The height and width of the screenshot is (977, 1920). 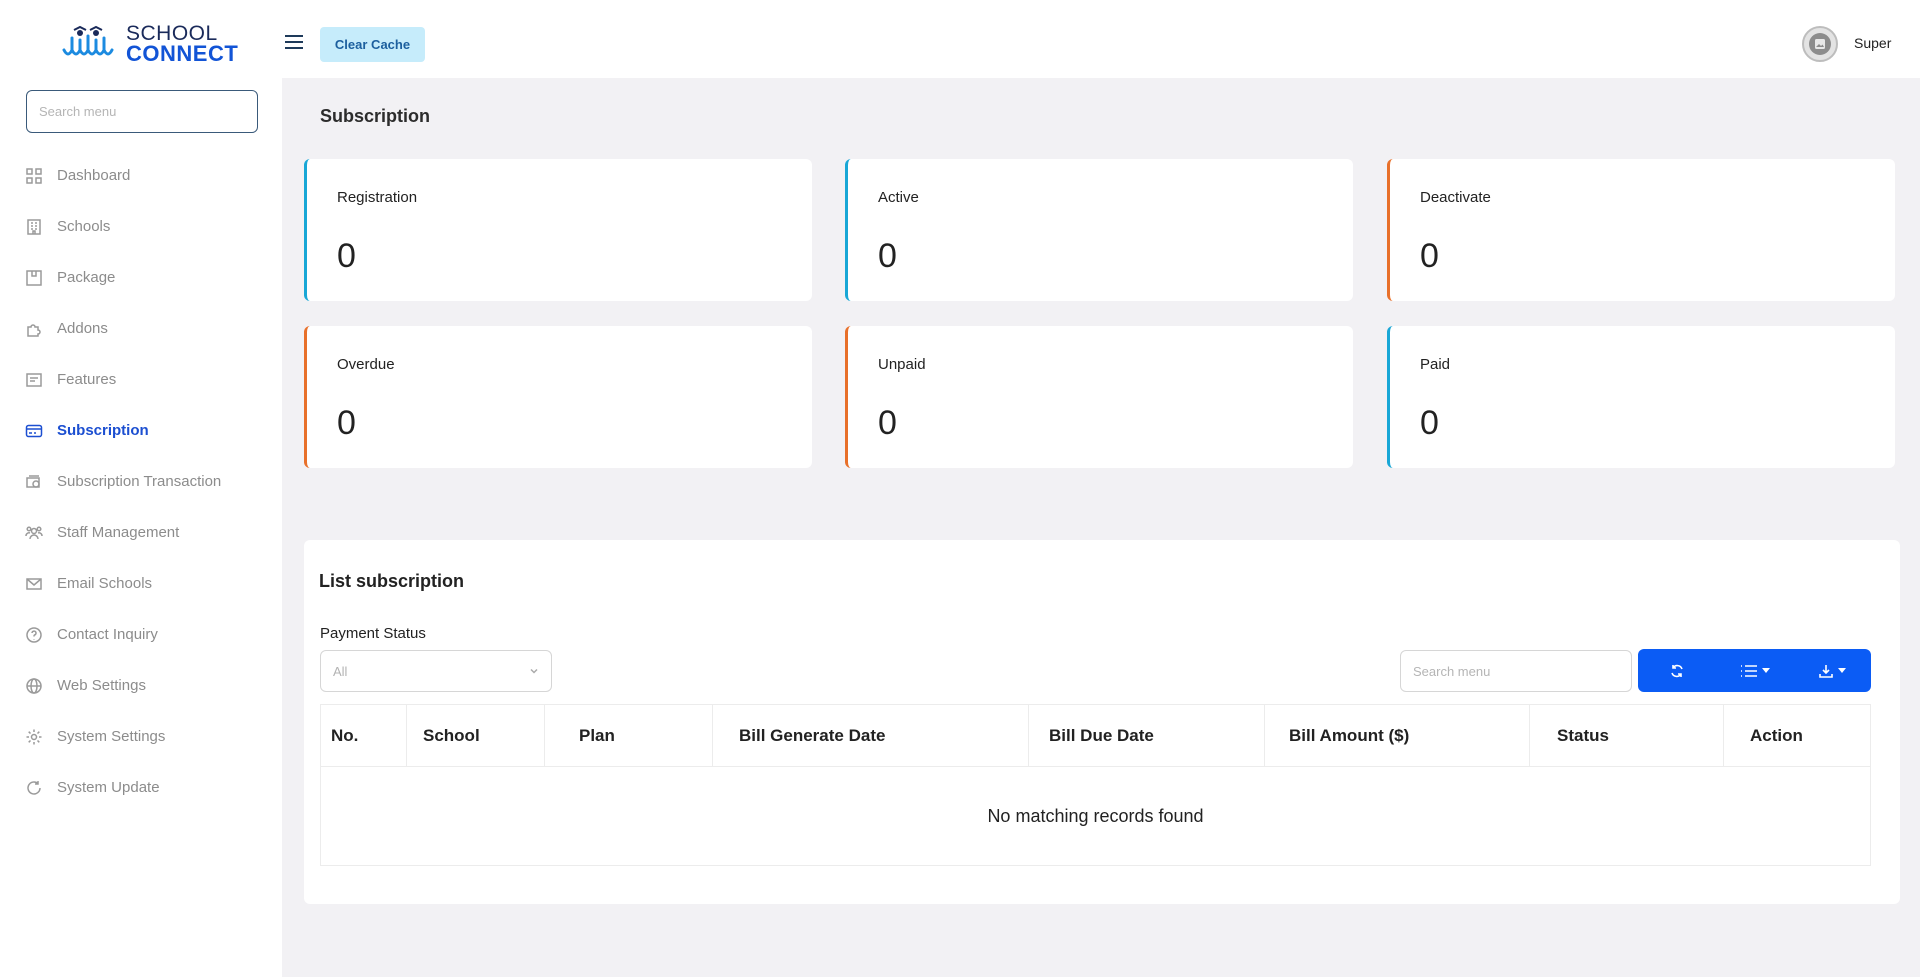 I want to click on list-icon, so click(x=1748, y=670).